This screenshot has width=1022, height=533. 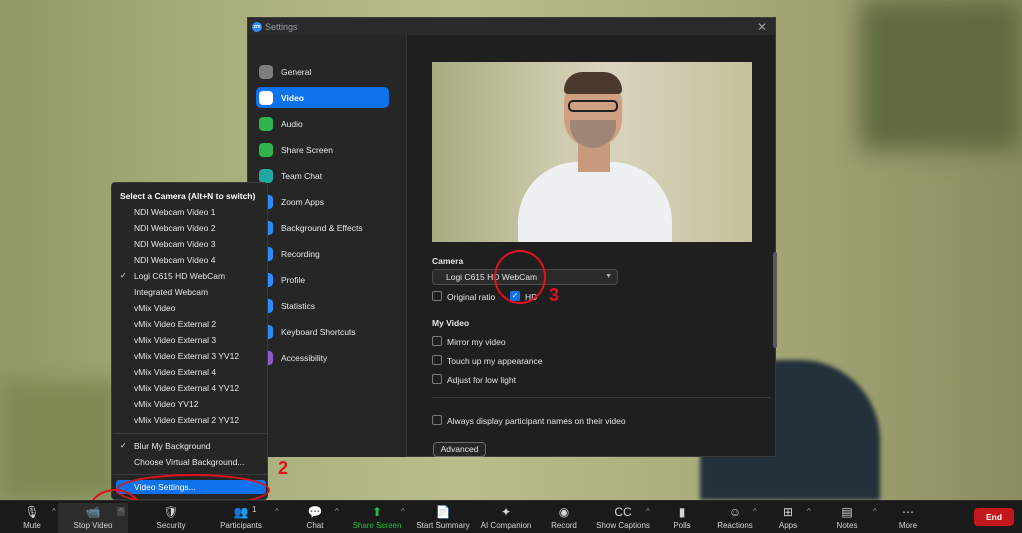 I want to click on sidebar-item-general: General, so click(x=322, y=71).